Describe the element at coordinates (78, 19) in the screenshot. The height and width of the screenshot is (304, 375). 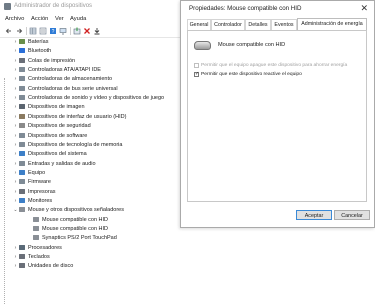
I see `menu-ayuda: Ayuda` at that location.